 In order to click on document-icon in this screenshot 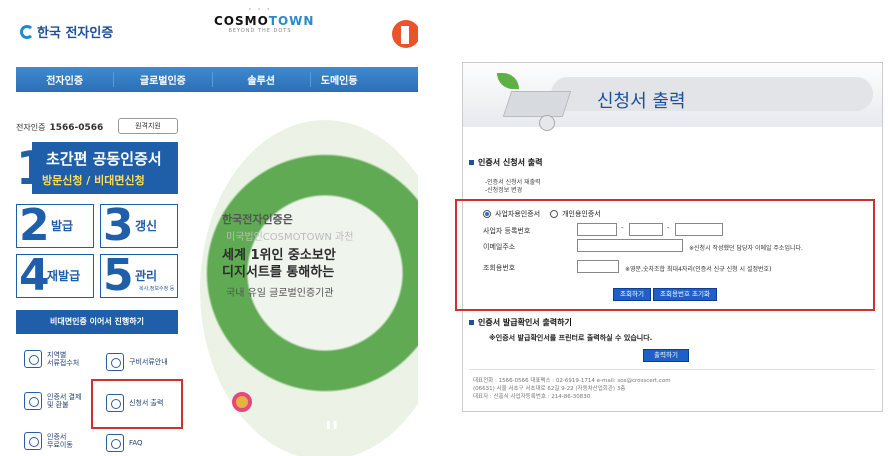, I will do `click(115, 362)`.